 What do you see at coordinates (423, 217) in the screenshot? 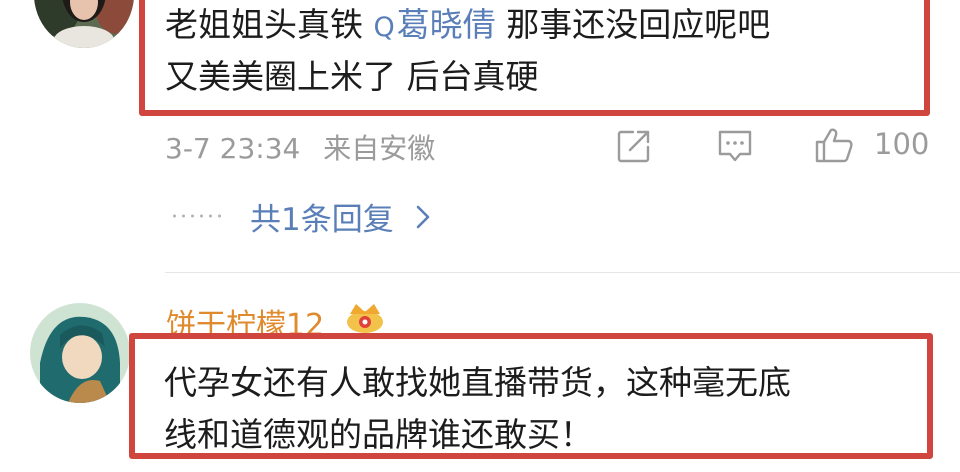
I see `chevron-right-icon` at bounding box center [423, 217].